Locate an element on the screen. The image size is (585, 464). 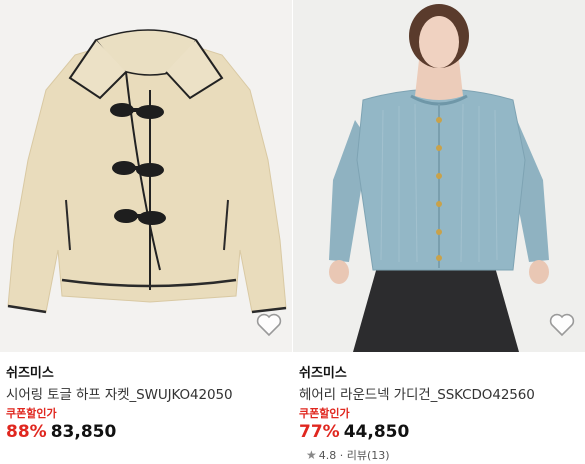
price-line: 88% 83,850 is located at coordinates (61, 432).